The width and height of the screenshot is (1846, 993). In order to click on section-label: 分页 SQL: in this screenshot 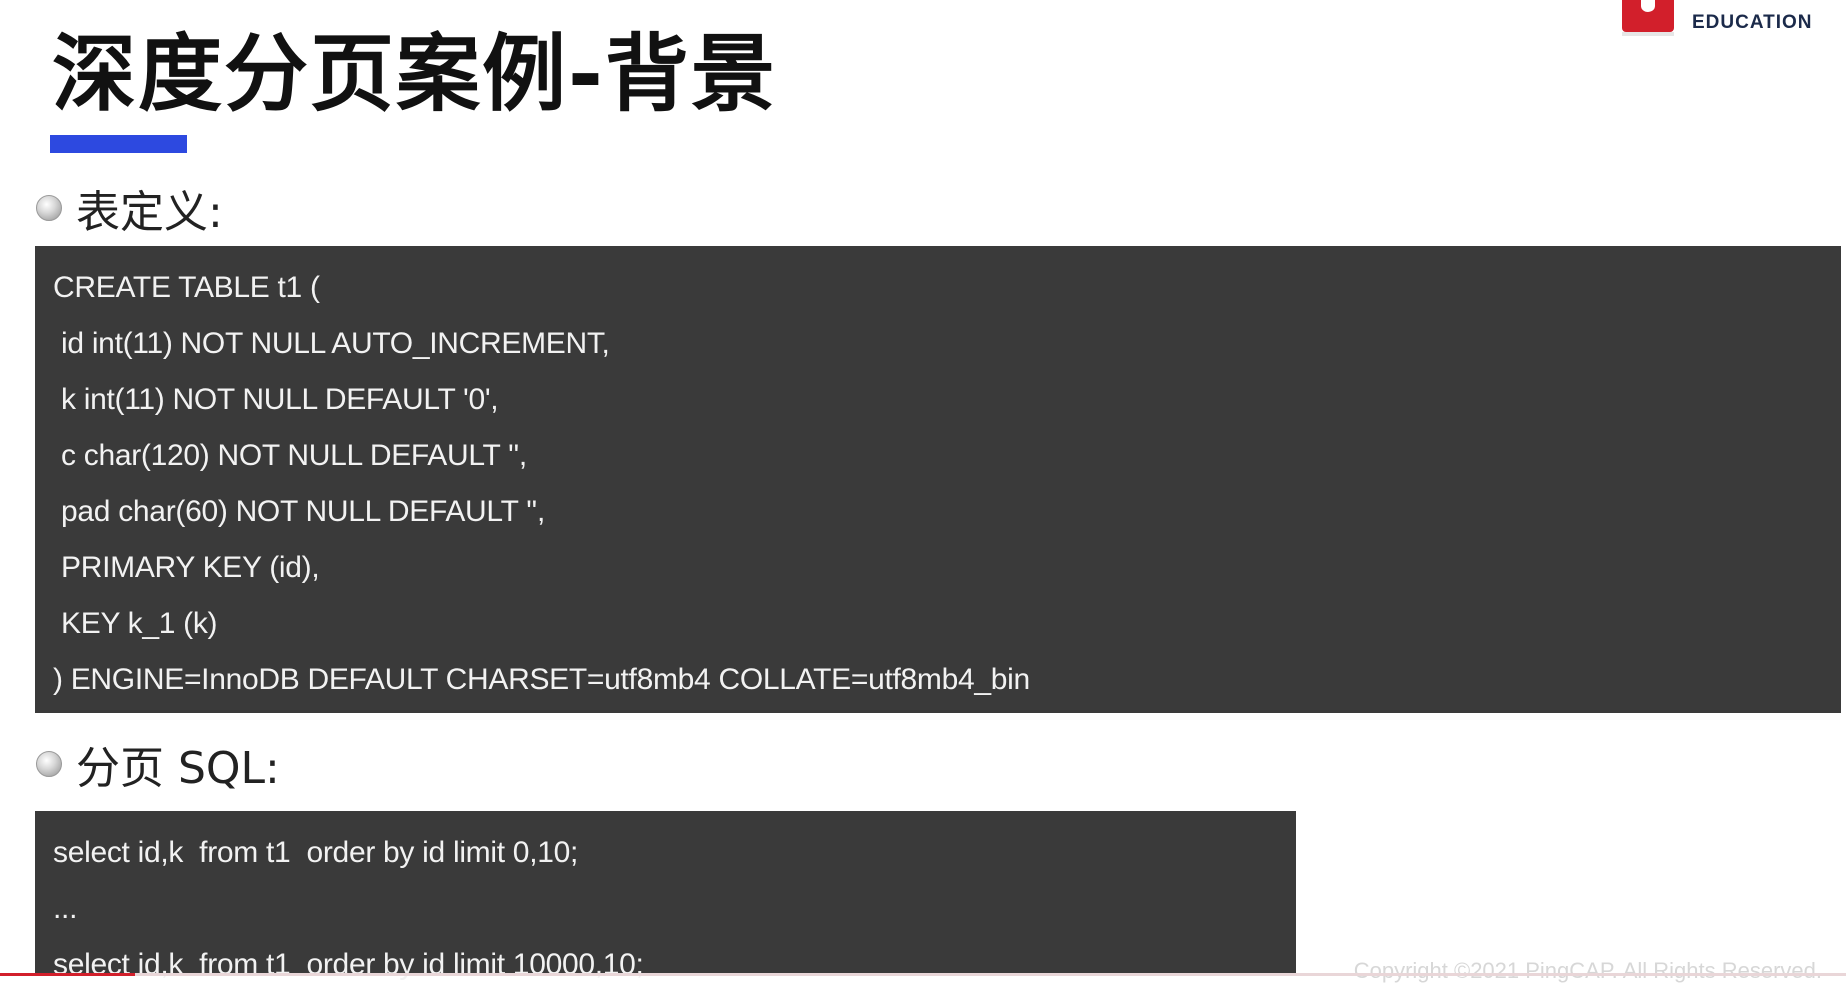, I will do `click(178, 768)`.